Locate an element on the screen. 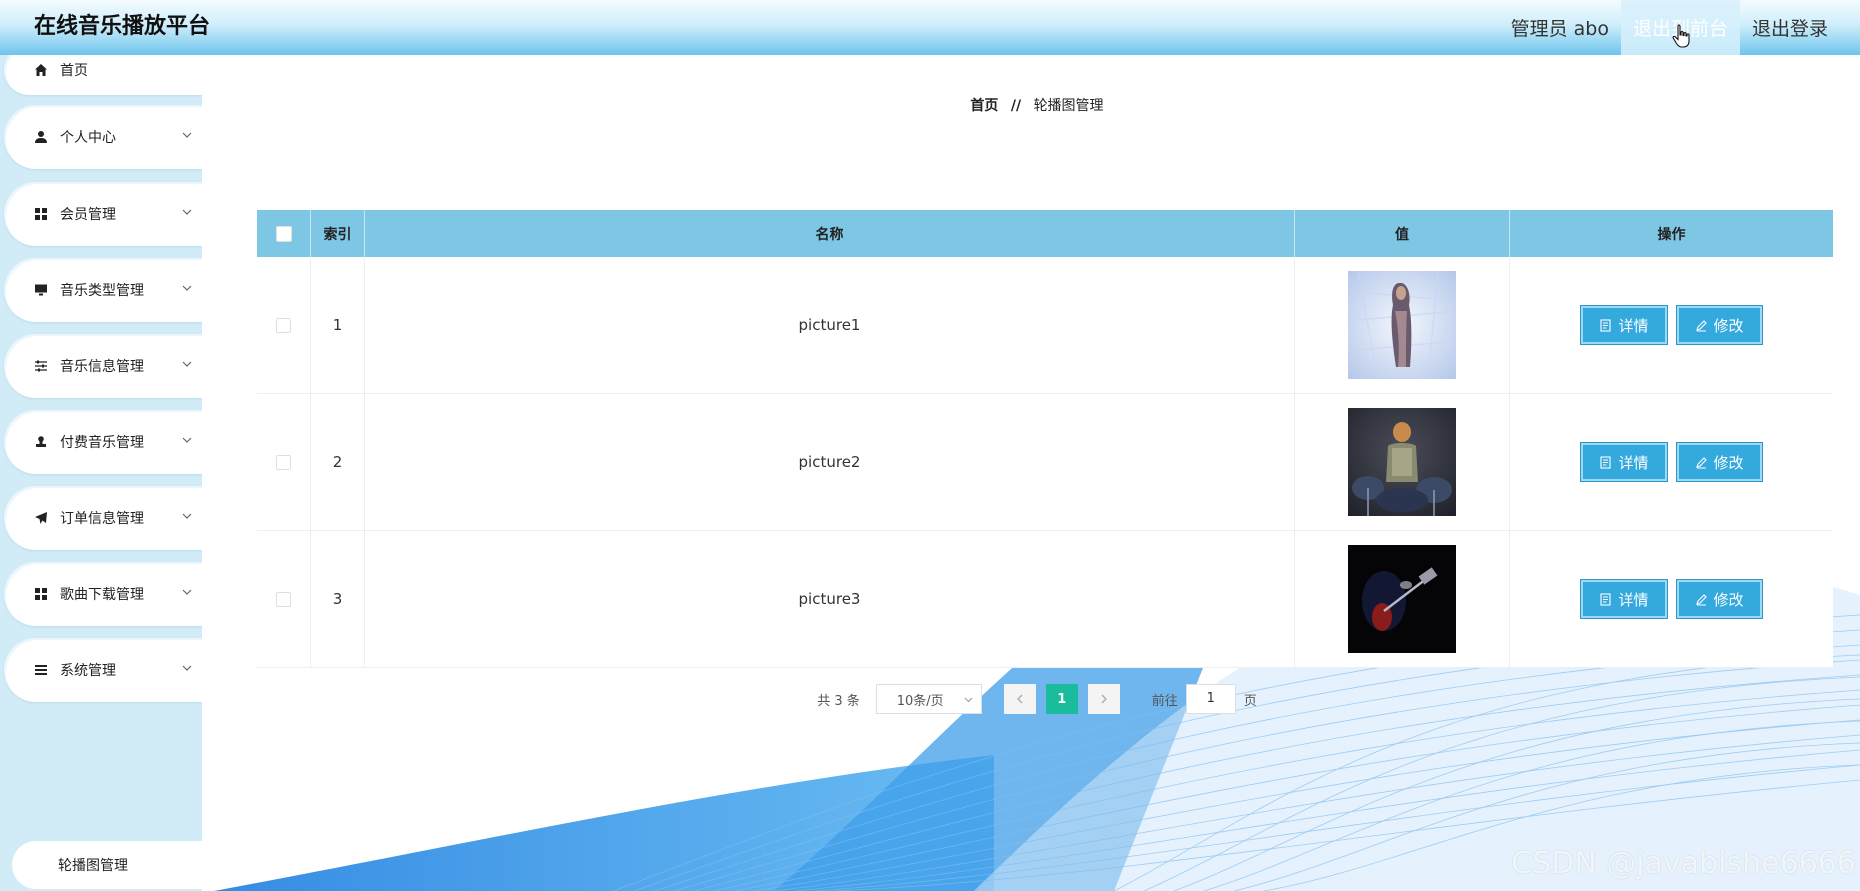 This screenshot has width=1860, height=891. table-row: 3 picture3 详情 修改 is located at coordinates (1045, 599).